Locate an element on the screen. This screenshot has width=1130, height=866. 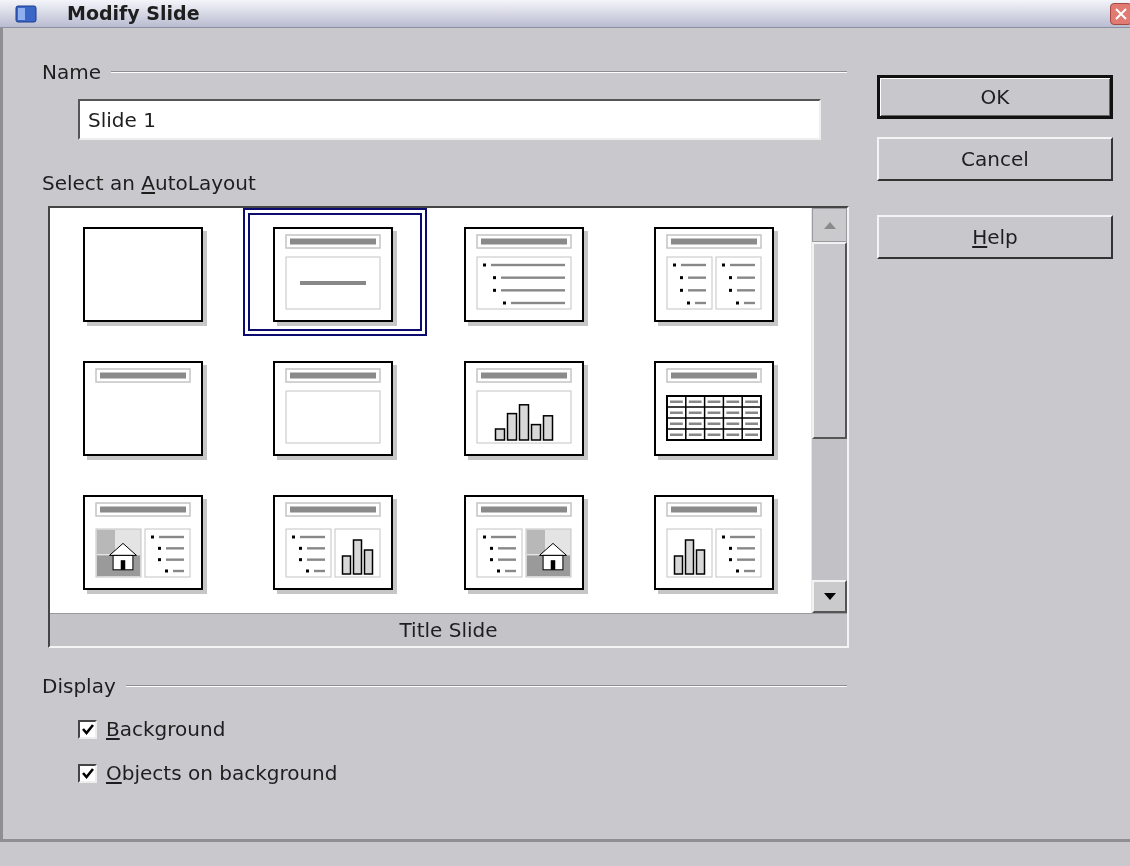
layout-option is located at coordinates (335, 272).